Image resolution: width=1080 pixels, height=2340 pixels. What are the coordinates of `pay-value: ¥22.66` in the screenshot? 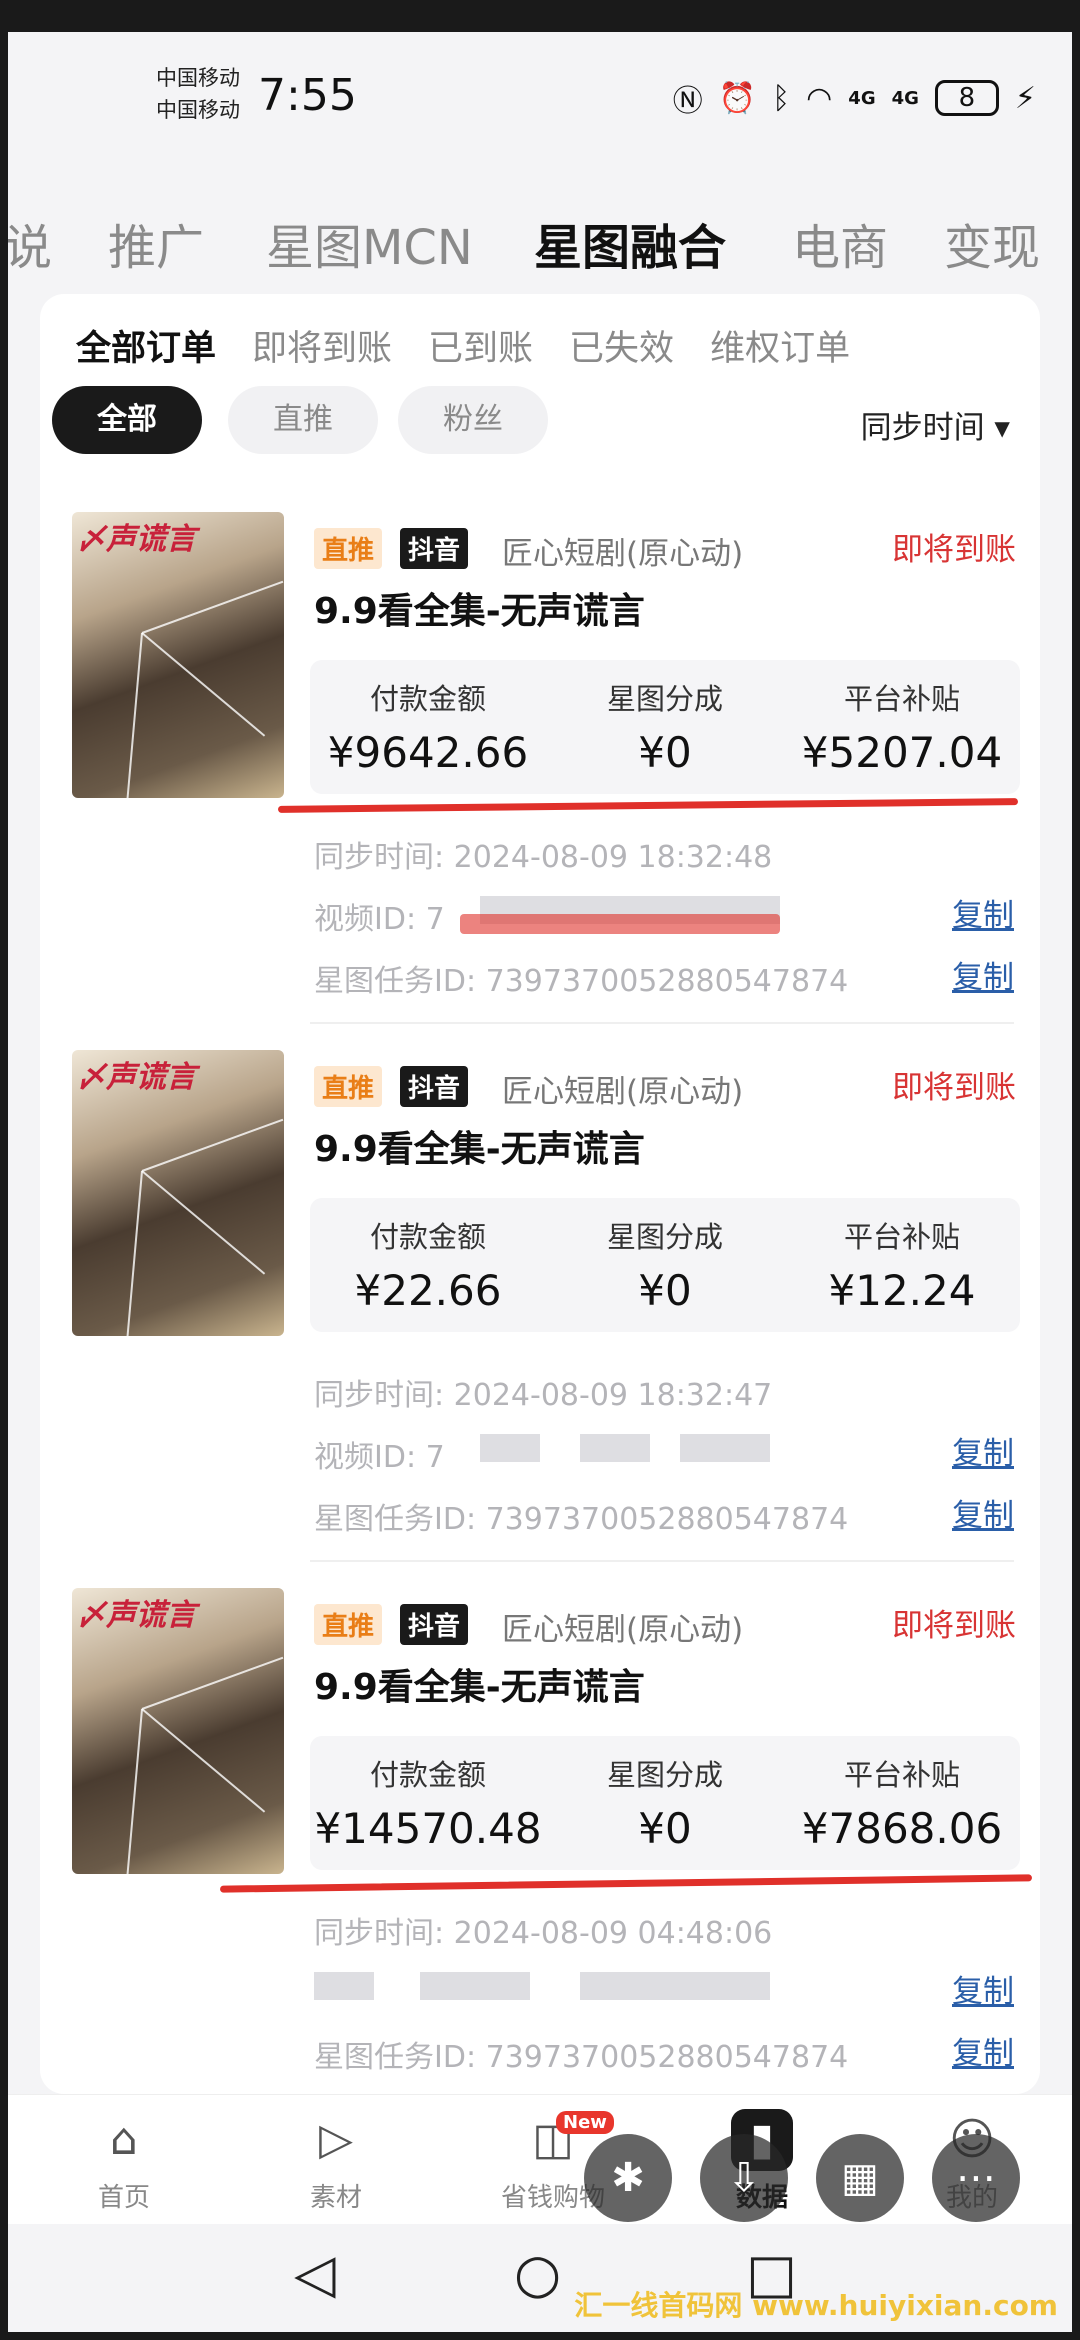 It's located at (428, 1290).